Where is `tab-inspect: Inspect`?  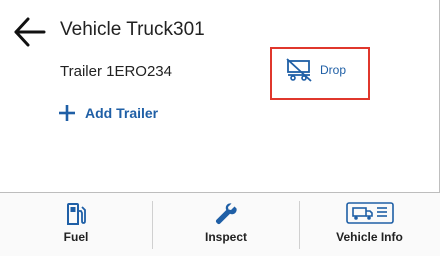
tab-inspect: Inspect is located at coordinates (226, 224).